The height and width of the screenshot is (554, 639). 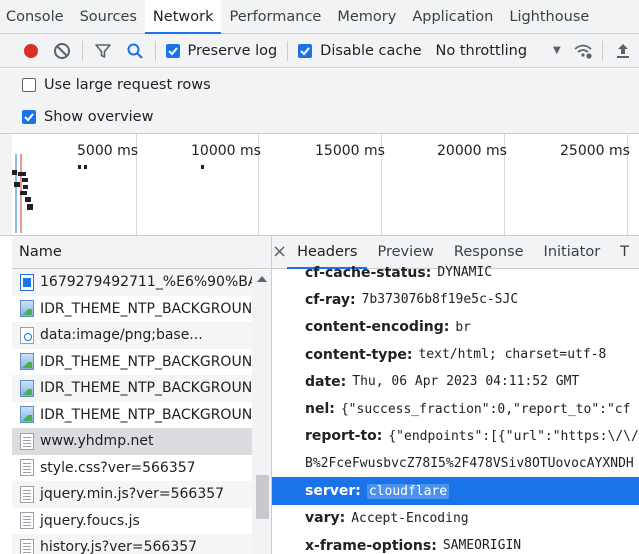 What do you see at coordinates (319, 85) in the screenshot?
I see `large-rows-option: Use large request rows` at bounding box center [319, 85].